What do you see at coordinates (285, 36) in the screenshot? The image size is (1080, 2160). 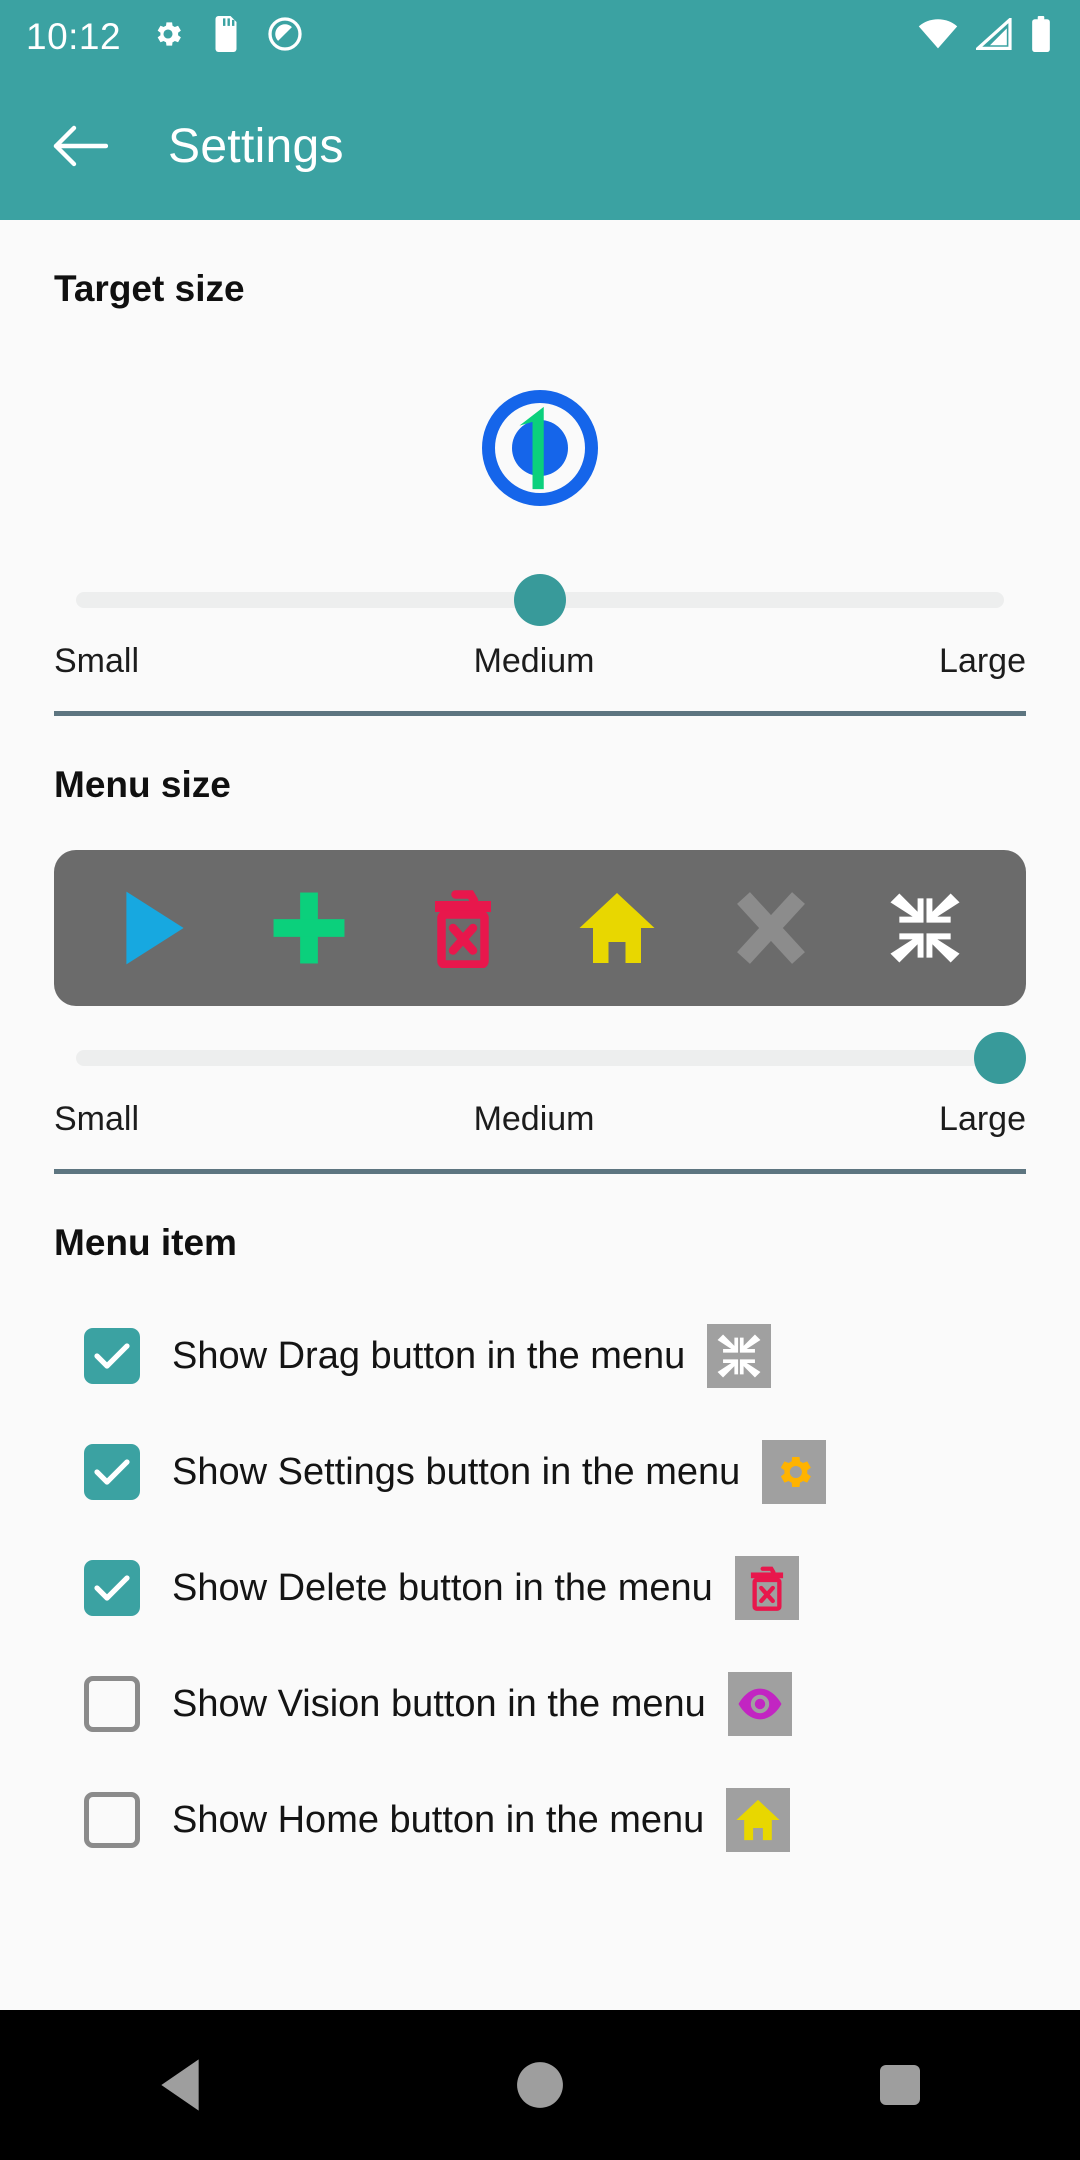 I see `do-not-disturb-icon` at bounding box center [285, 36].